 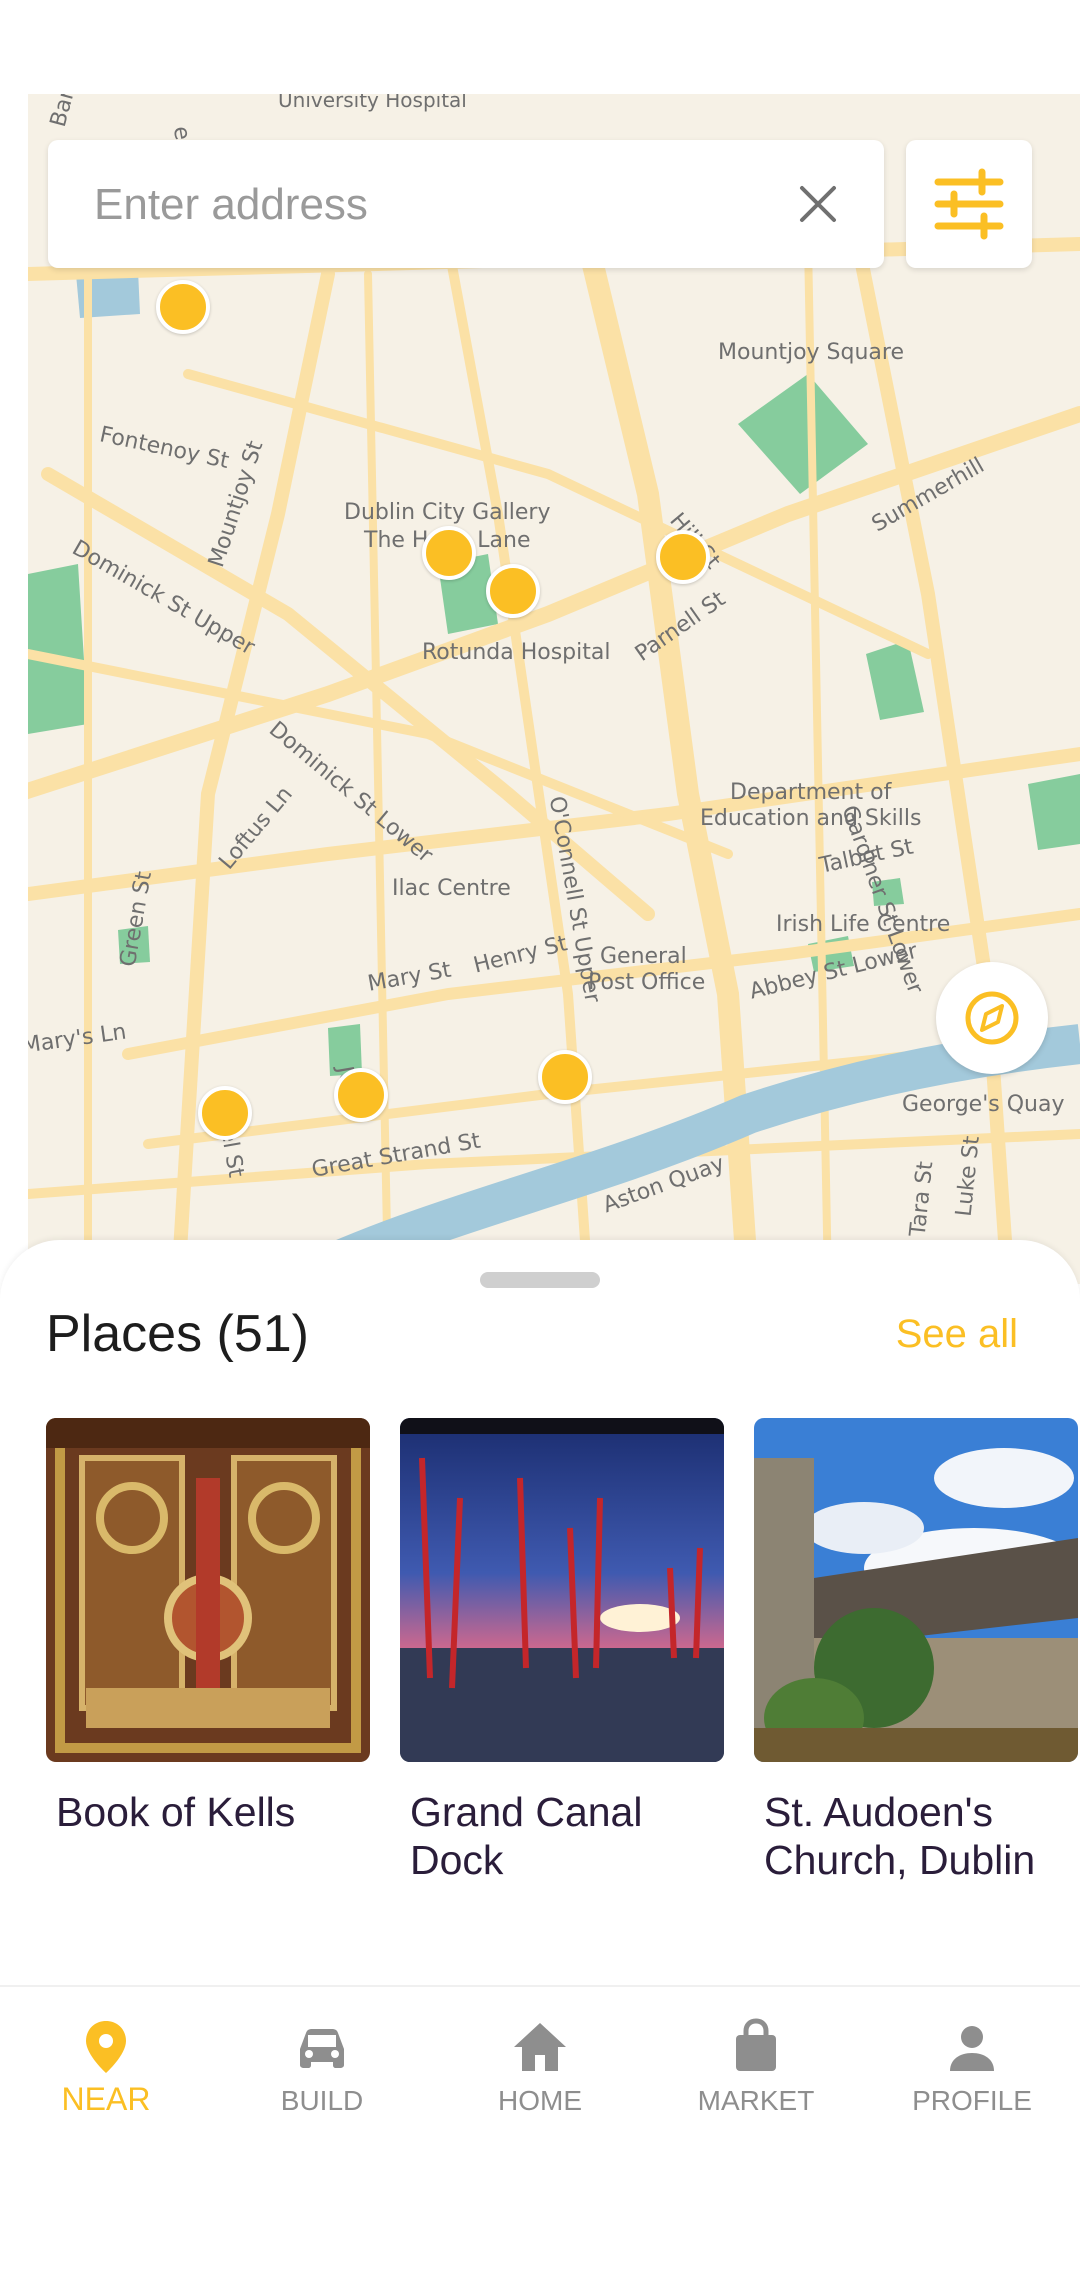 I want to click on map-label: Department of, so click(x=811, y=792).